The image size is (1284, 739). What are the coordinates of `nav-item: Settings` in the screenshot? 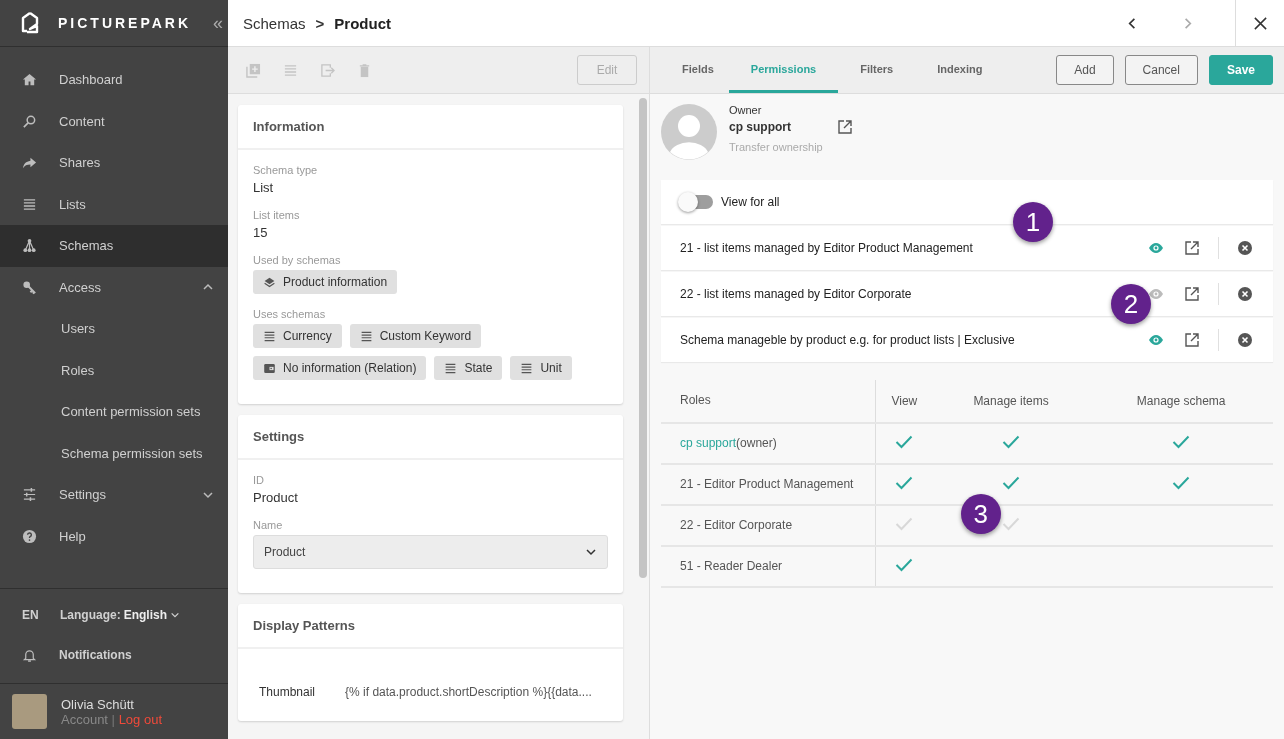 It's located at (114, 495).